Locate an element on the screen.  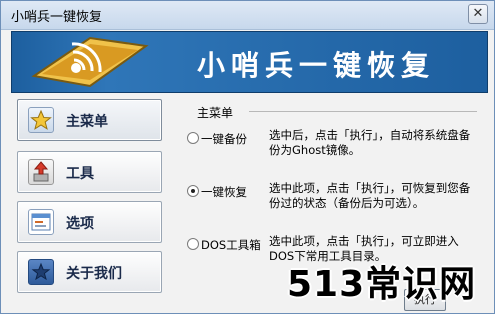
window-title: 小哨兵一键恢复 is located at coordinates (57, 17).